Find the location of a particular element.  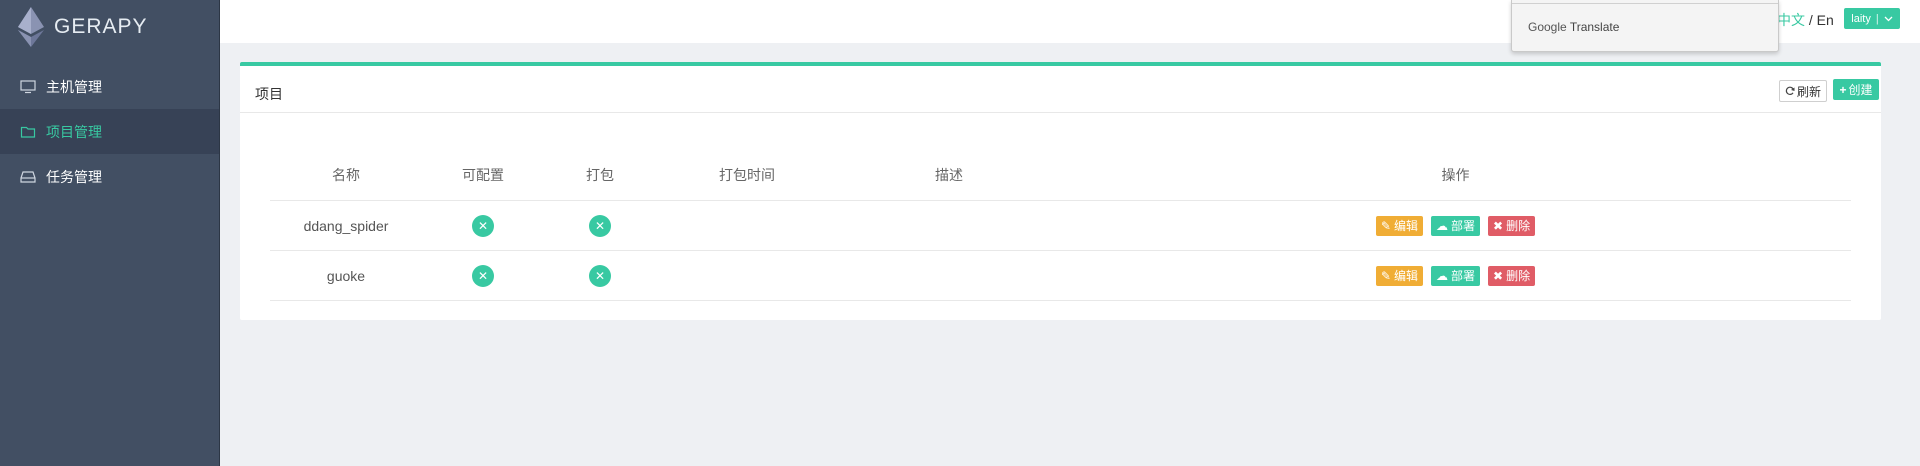

table-row: guoke ✕ ✕ ✎ 编辑 ☁ 部署 ✖ 删除 is located at coordinates (1060, 275).